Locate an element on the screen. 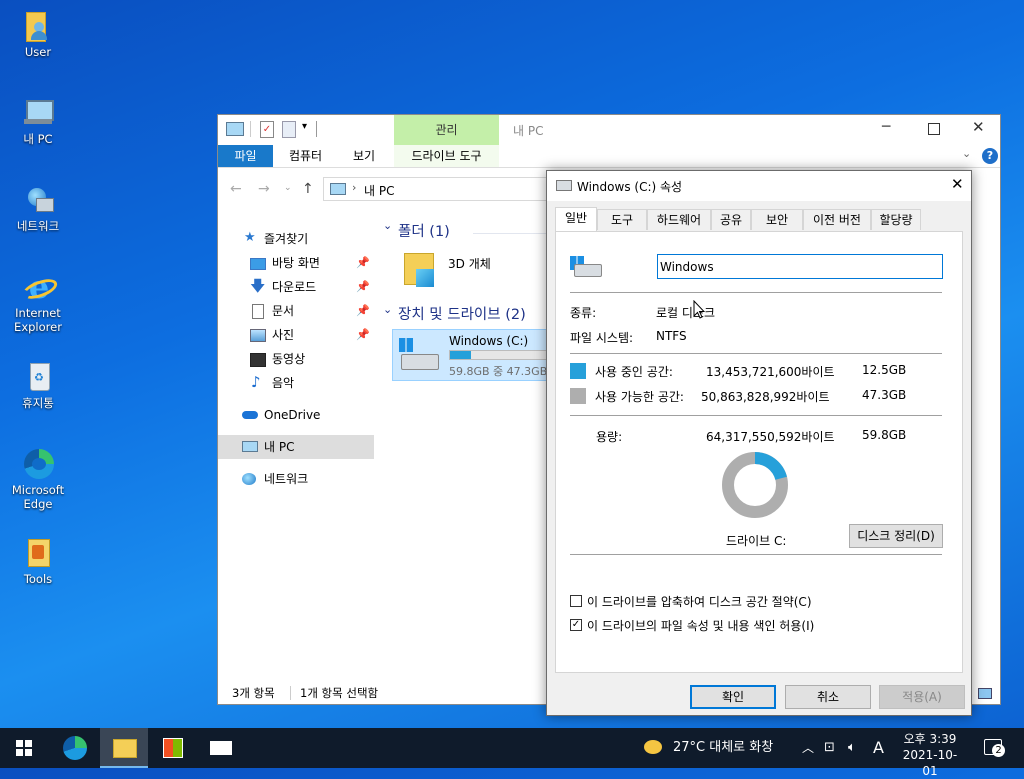 This screenshot has height=779, width=1024. ok-button: 확인 is located at coordinates (733, 697).